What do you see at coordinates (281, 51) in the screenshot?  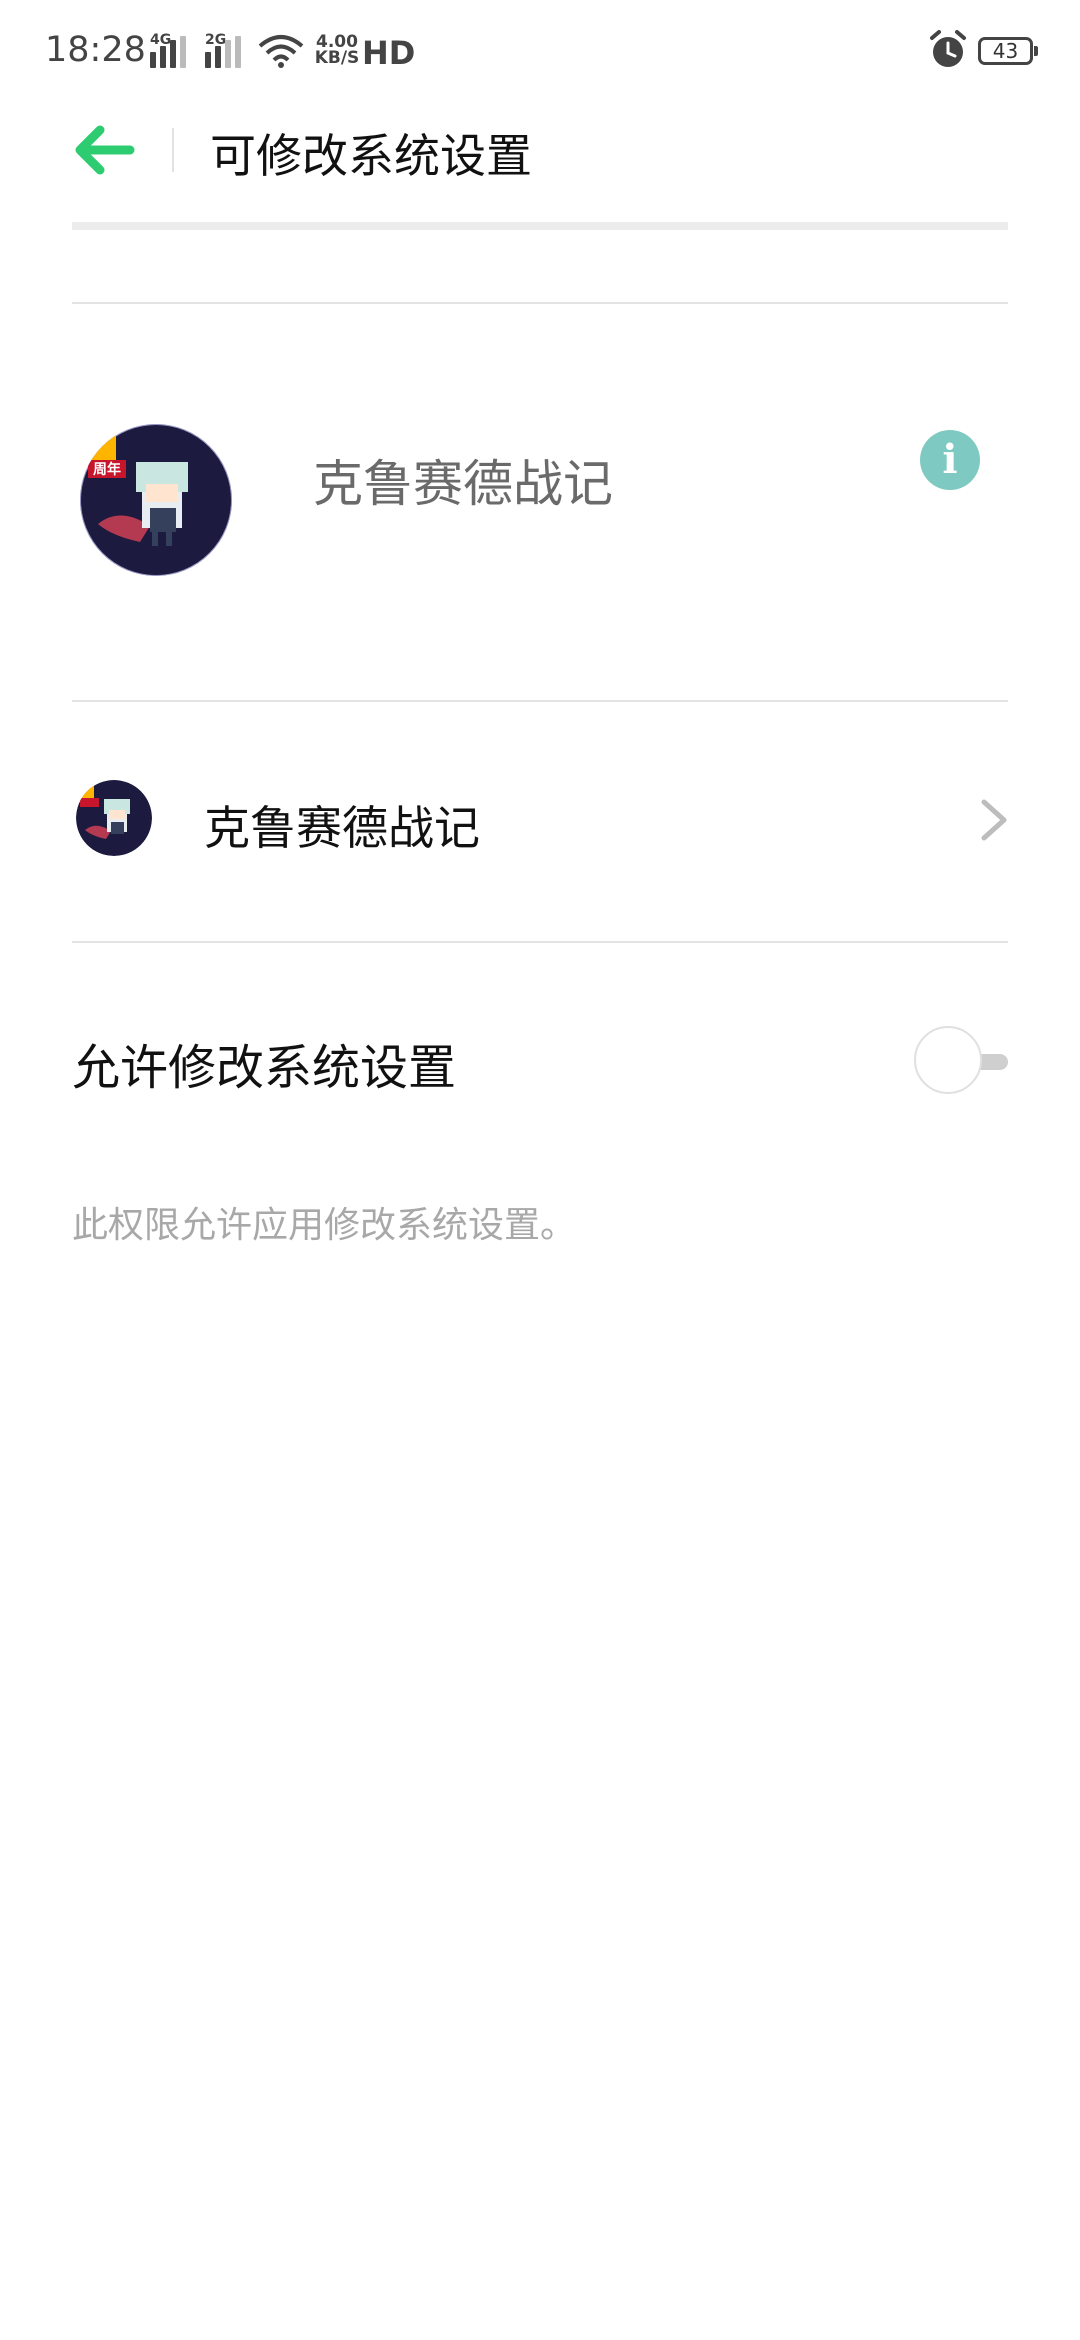 I see `wifi-icon` at bounding box center [281, 51].